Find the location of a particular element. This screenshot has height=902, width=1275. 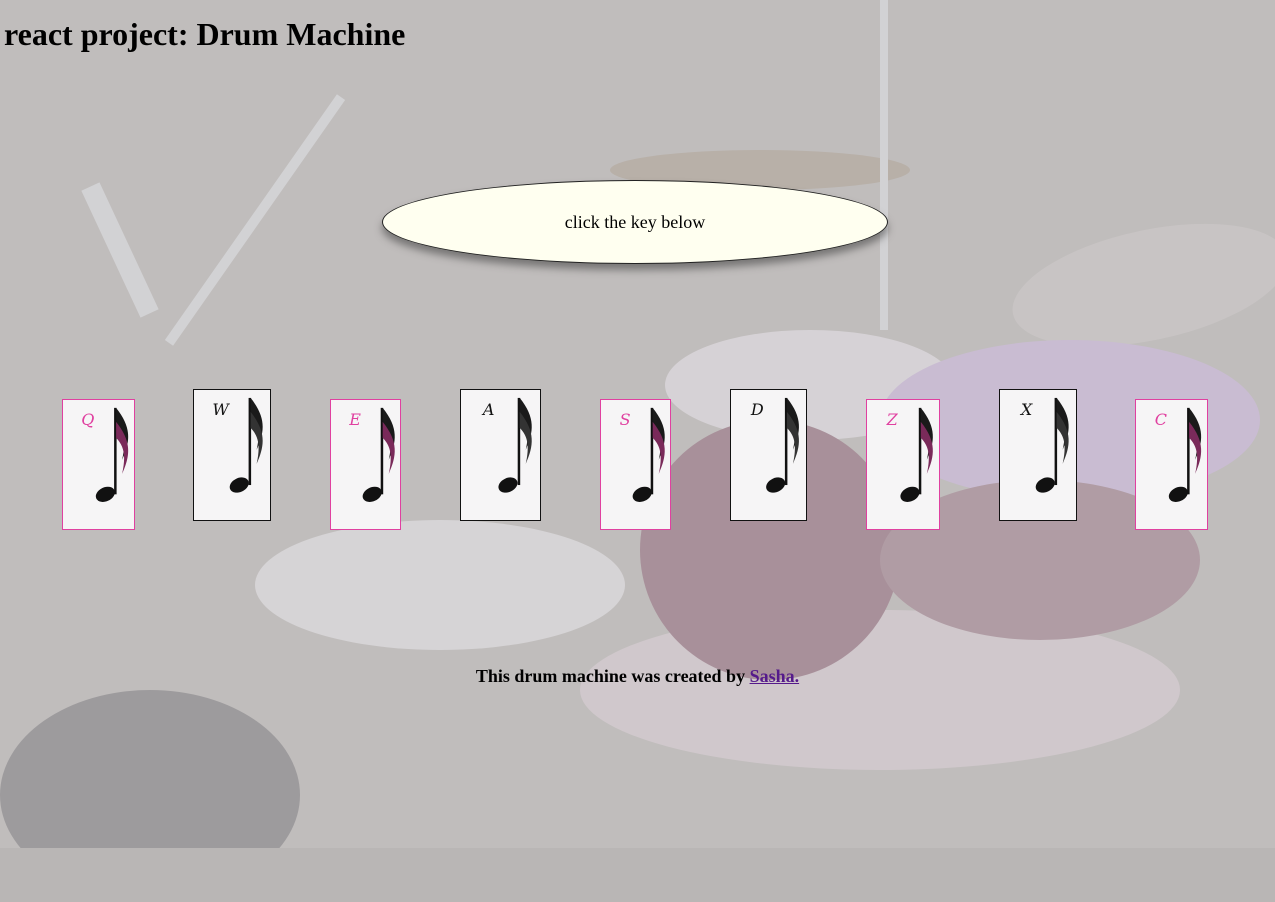

drum-pad-c: C is located at coordinates (1171, 464).